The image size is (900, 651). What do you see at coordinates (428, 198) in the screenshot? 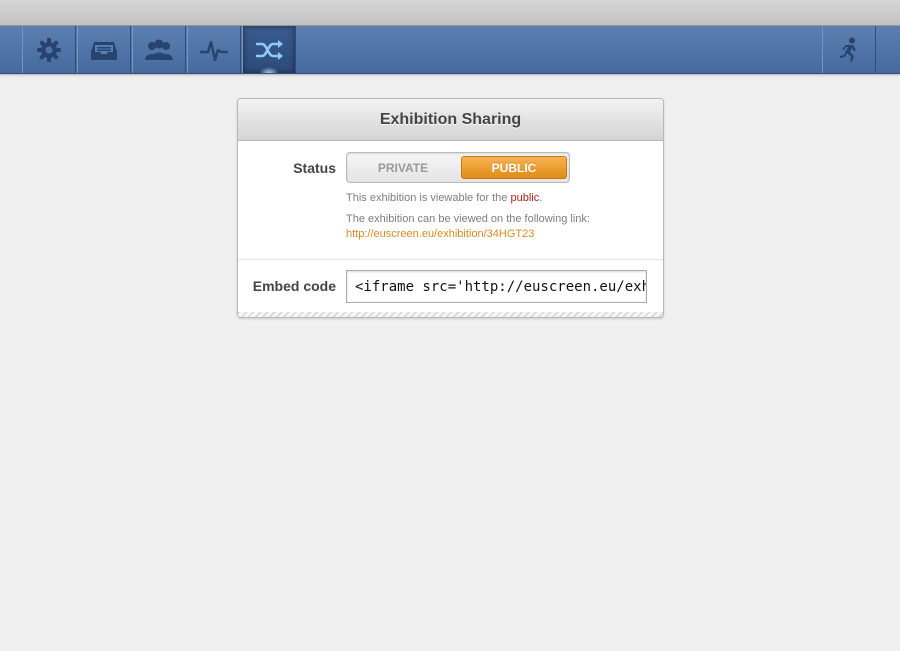
I see `visibility-note-prefix: This exhibition is viewable for the` at bounding box center [428, 198].